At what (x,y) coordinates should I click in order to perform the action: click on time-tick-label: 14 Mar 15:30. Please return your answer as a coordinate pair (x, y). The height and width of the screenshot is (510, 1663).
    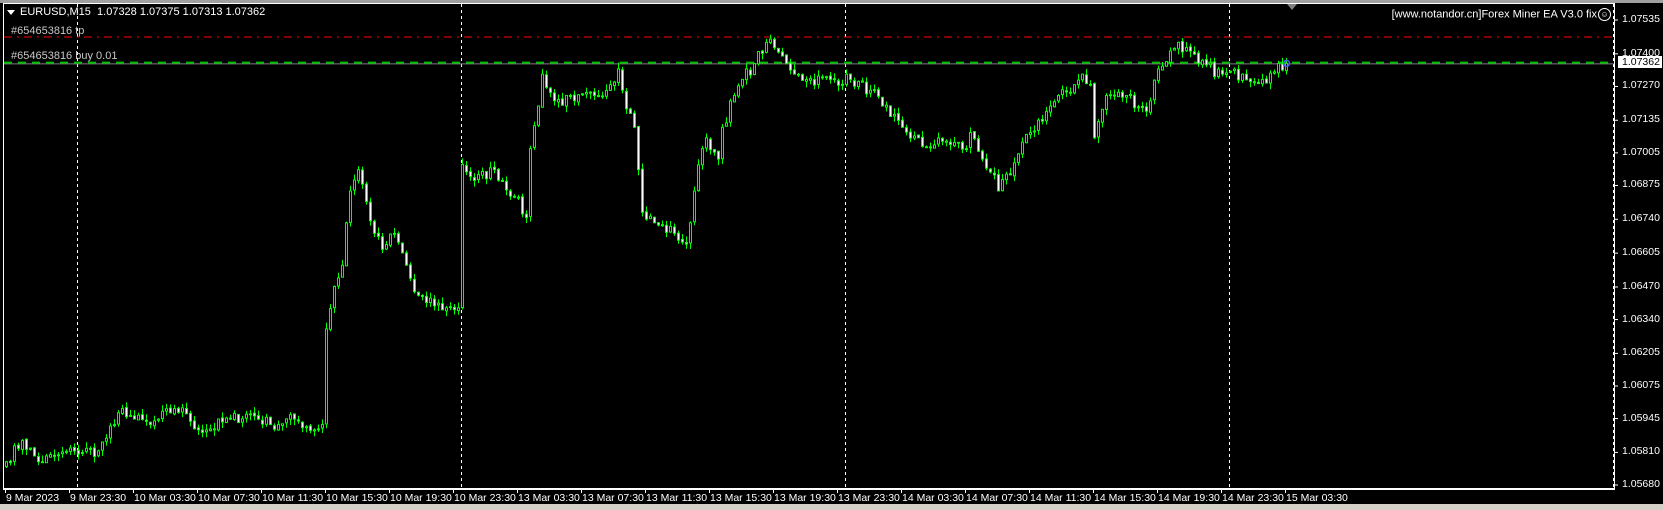
    Looking at the image, I should click on (1125, 498).